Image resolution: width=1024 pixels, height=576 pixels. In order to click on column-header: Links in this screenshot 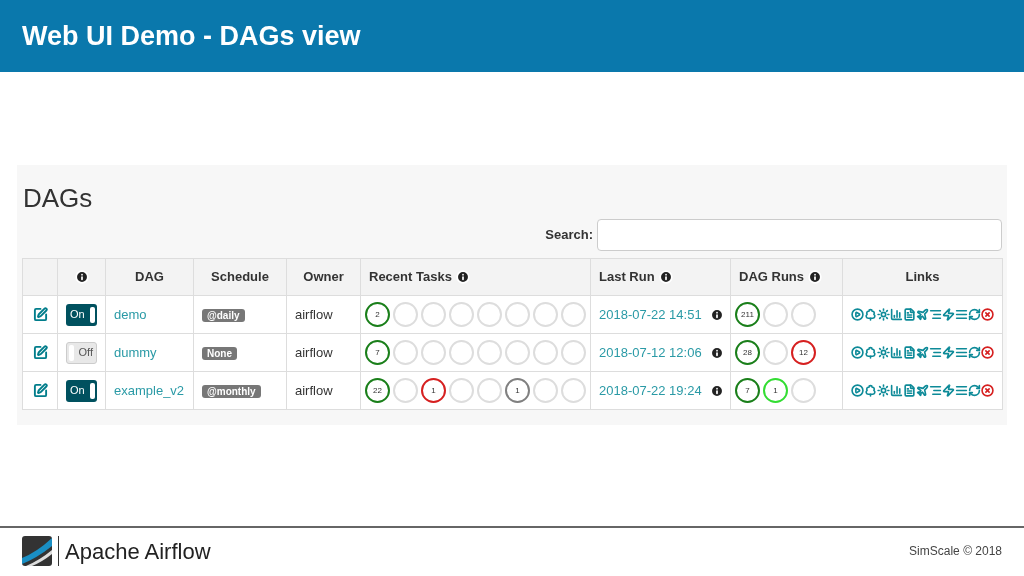, I will do `click(922, 277)`.